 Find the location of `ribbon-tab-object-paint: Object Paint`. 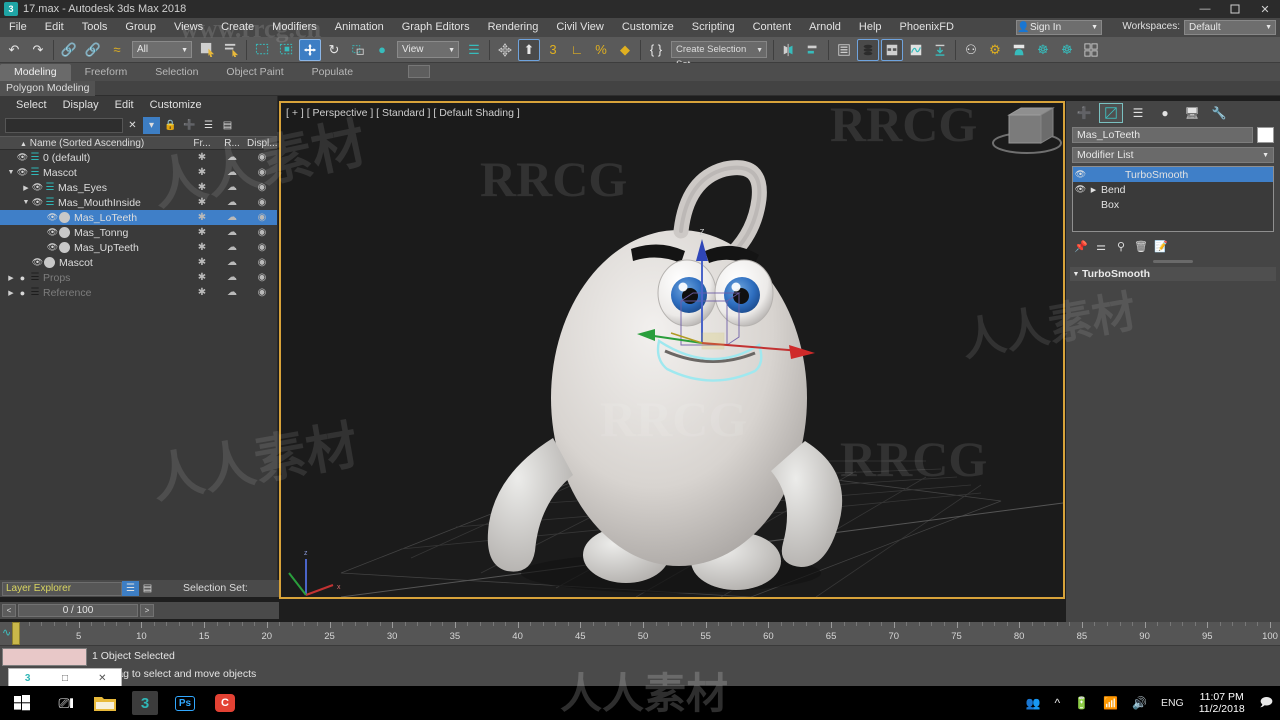

ribbon-tab-object-paint: Object Paint is located at coordinates (254, 72).